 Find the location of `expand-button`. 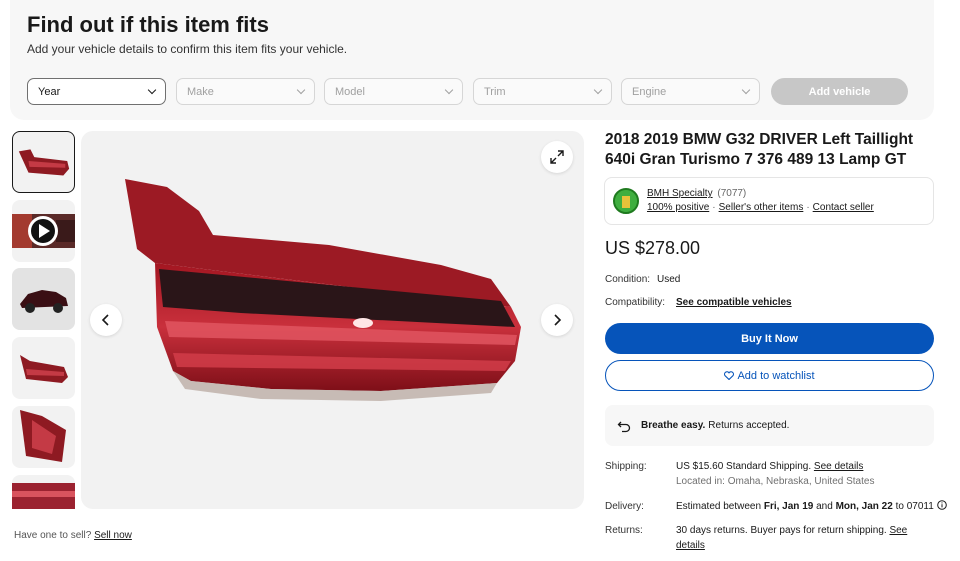

expand-button is located at coordinates (557, 157).